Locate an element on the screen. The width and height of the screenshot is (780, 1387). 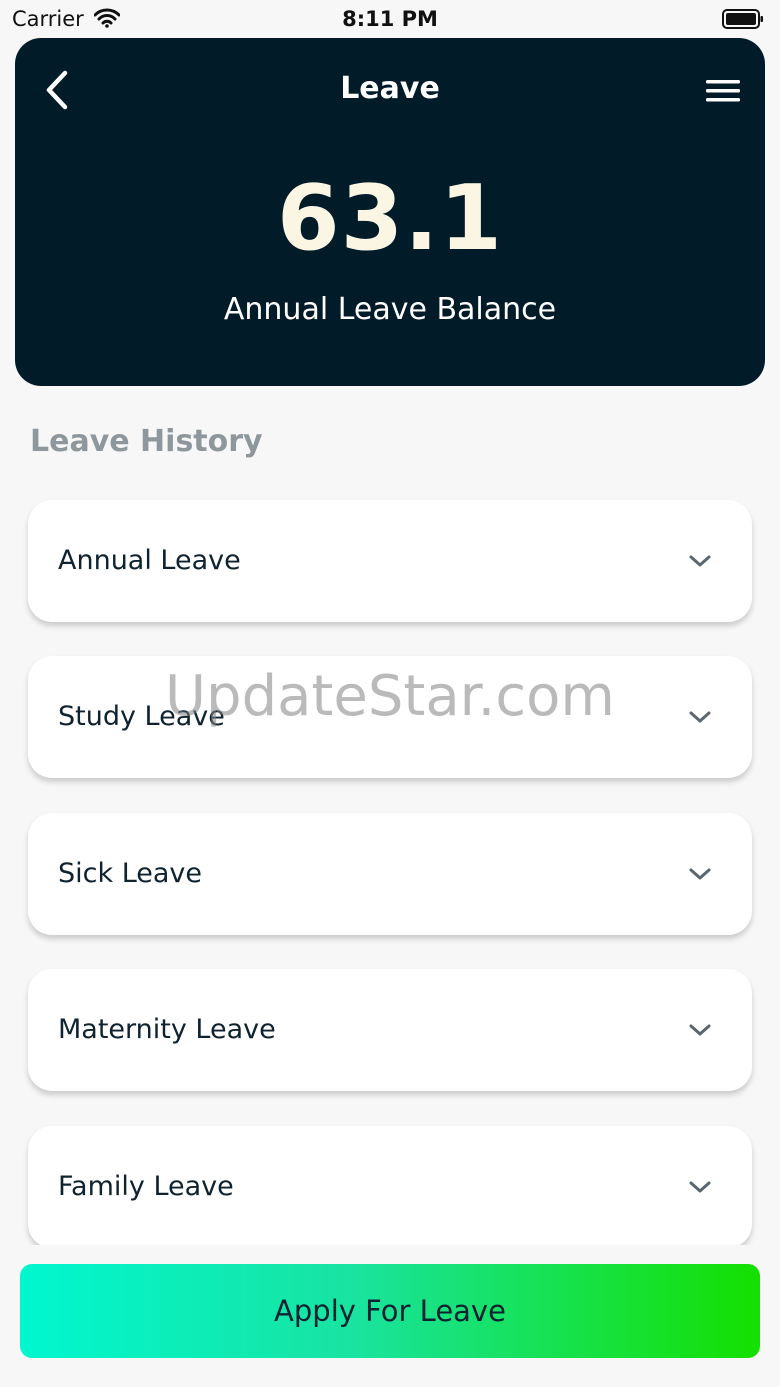
leave-item-annual: Annual Leave is located at coordinates (390, 561).